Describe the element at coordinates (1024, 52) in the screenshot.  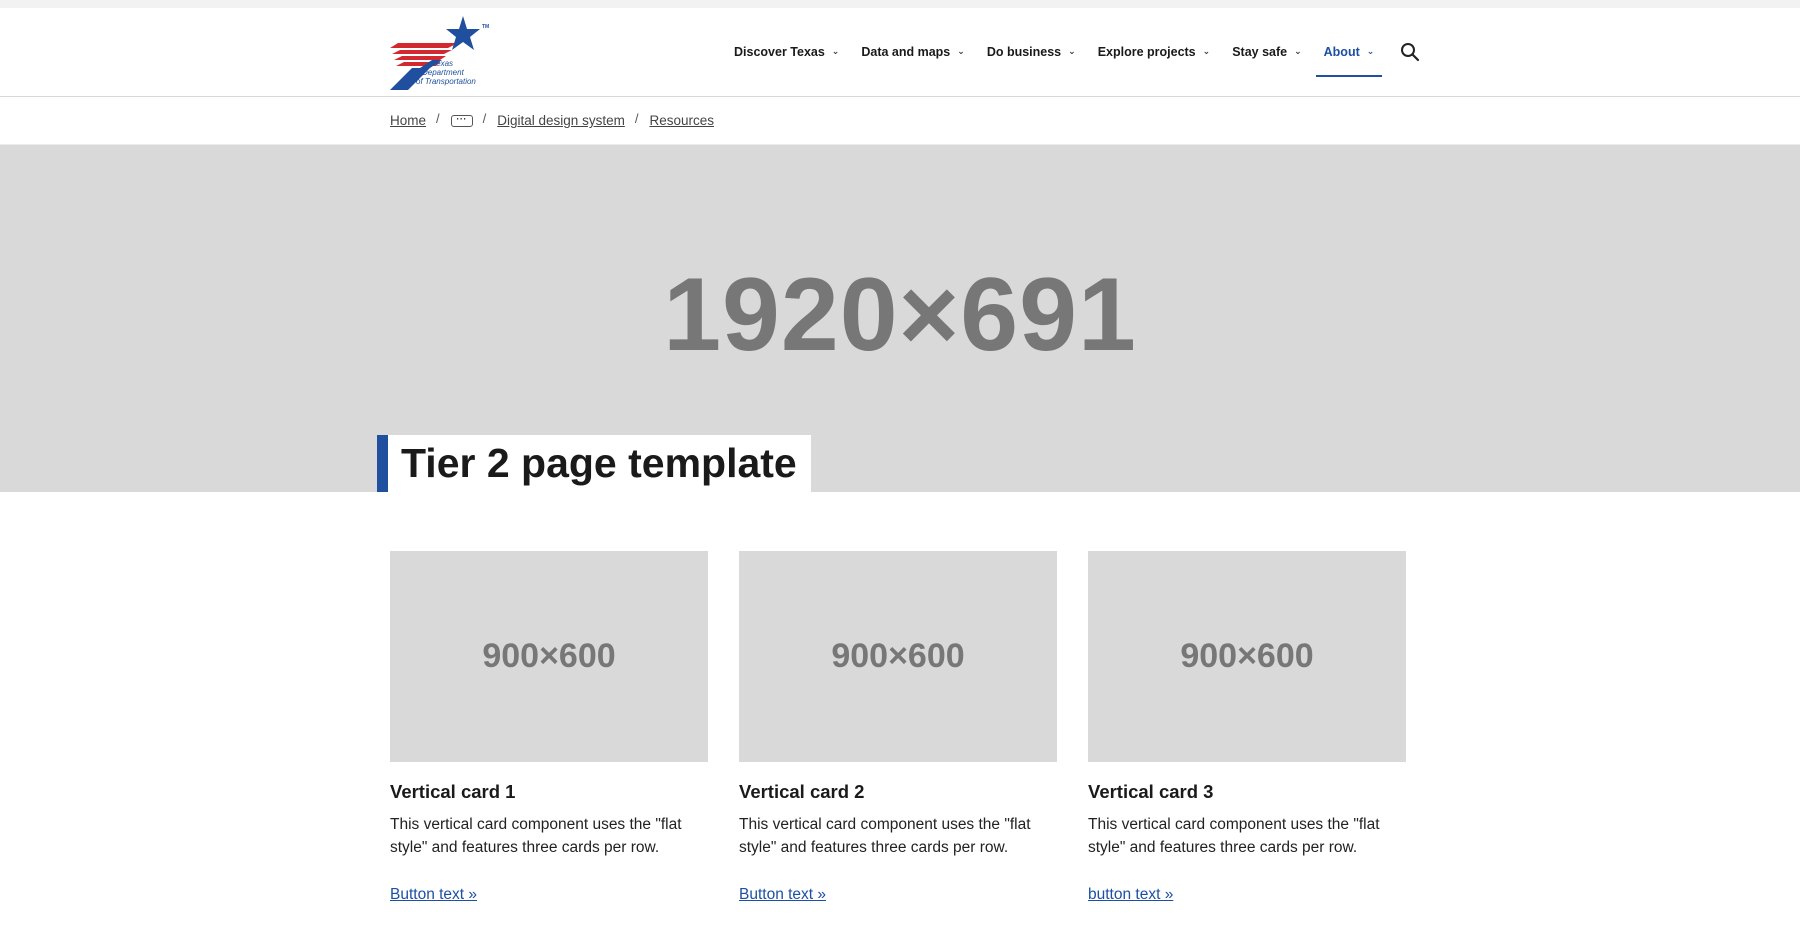
I see `nav-label: Do business` at that location.